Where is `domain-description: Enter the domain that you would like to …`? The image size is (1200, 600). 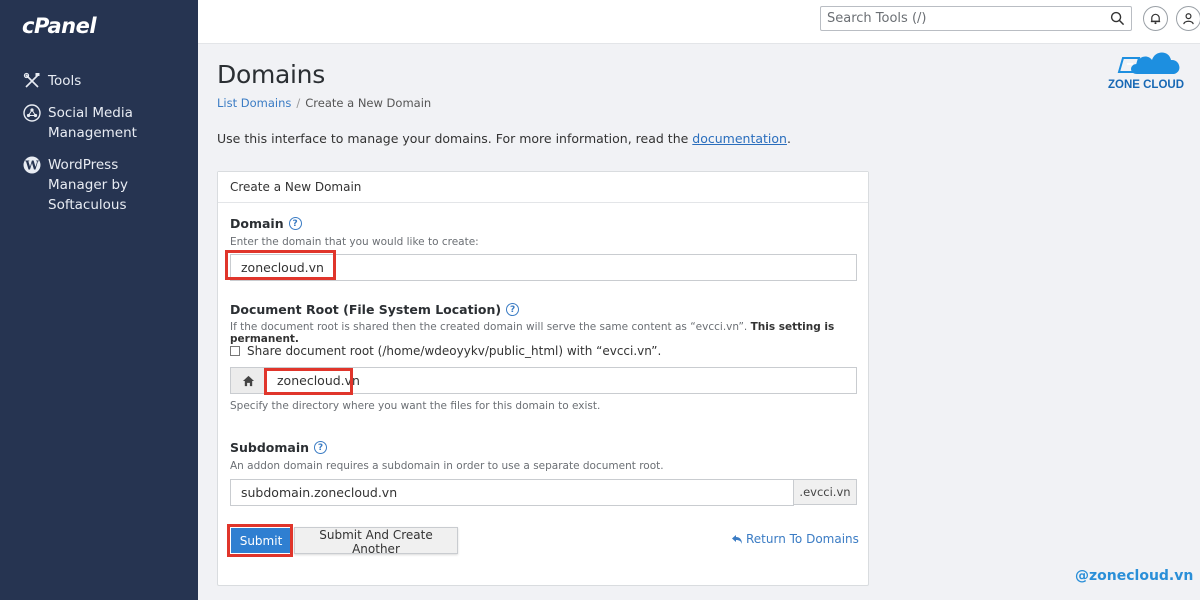 domain-description: Enter the domain that you would like to … is located at coordinates (354, 242).